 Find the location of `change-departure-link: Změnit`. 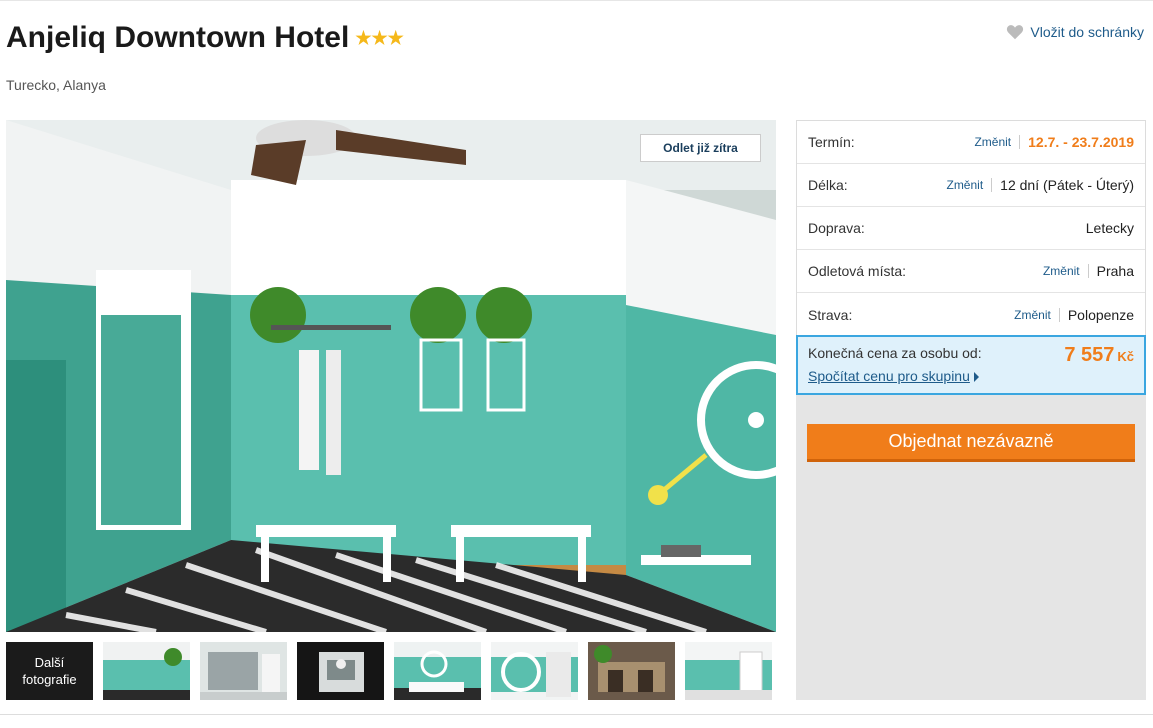

change-departure-link: Změnit is located at coordinates (1066, 271).